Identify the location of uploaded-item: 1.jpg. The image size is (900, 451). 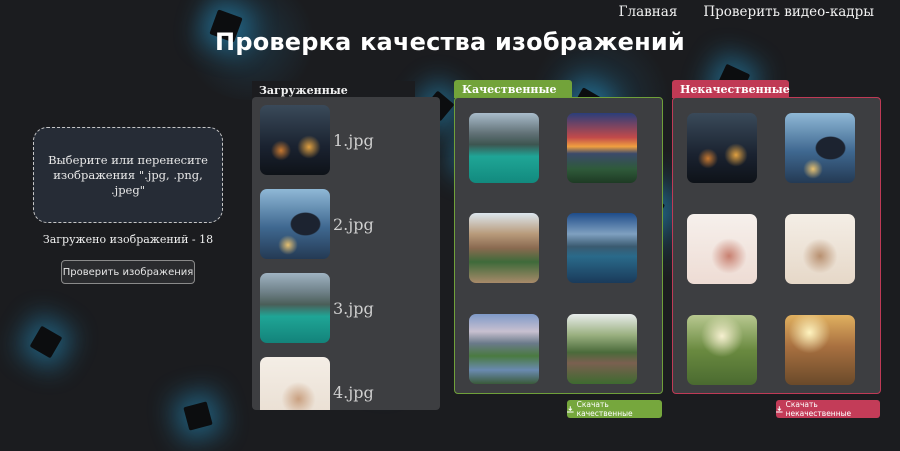
(345, 140).